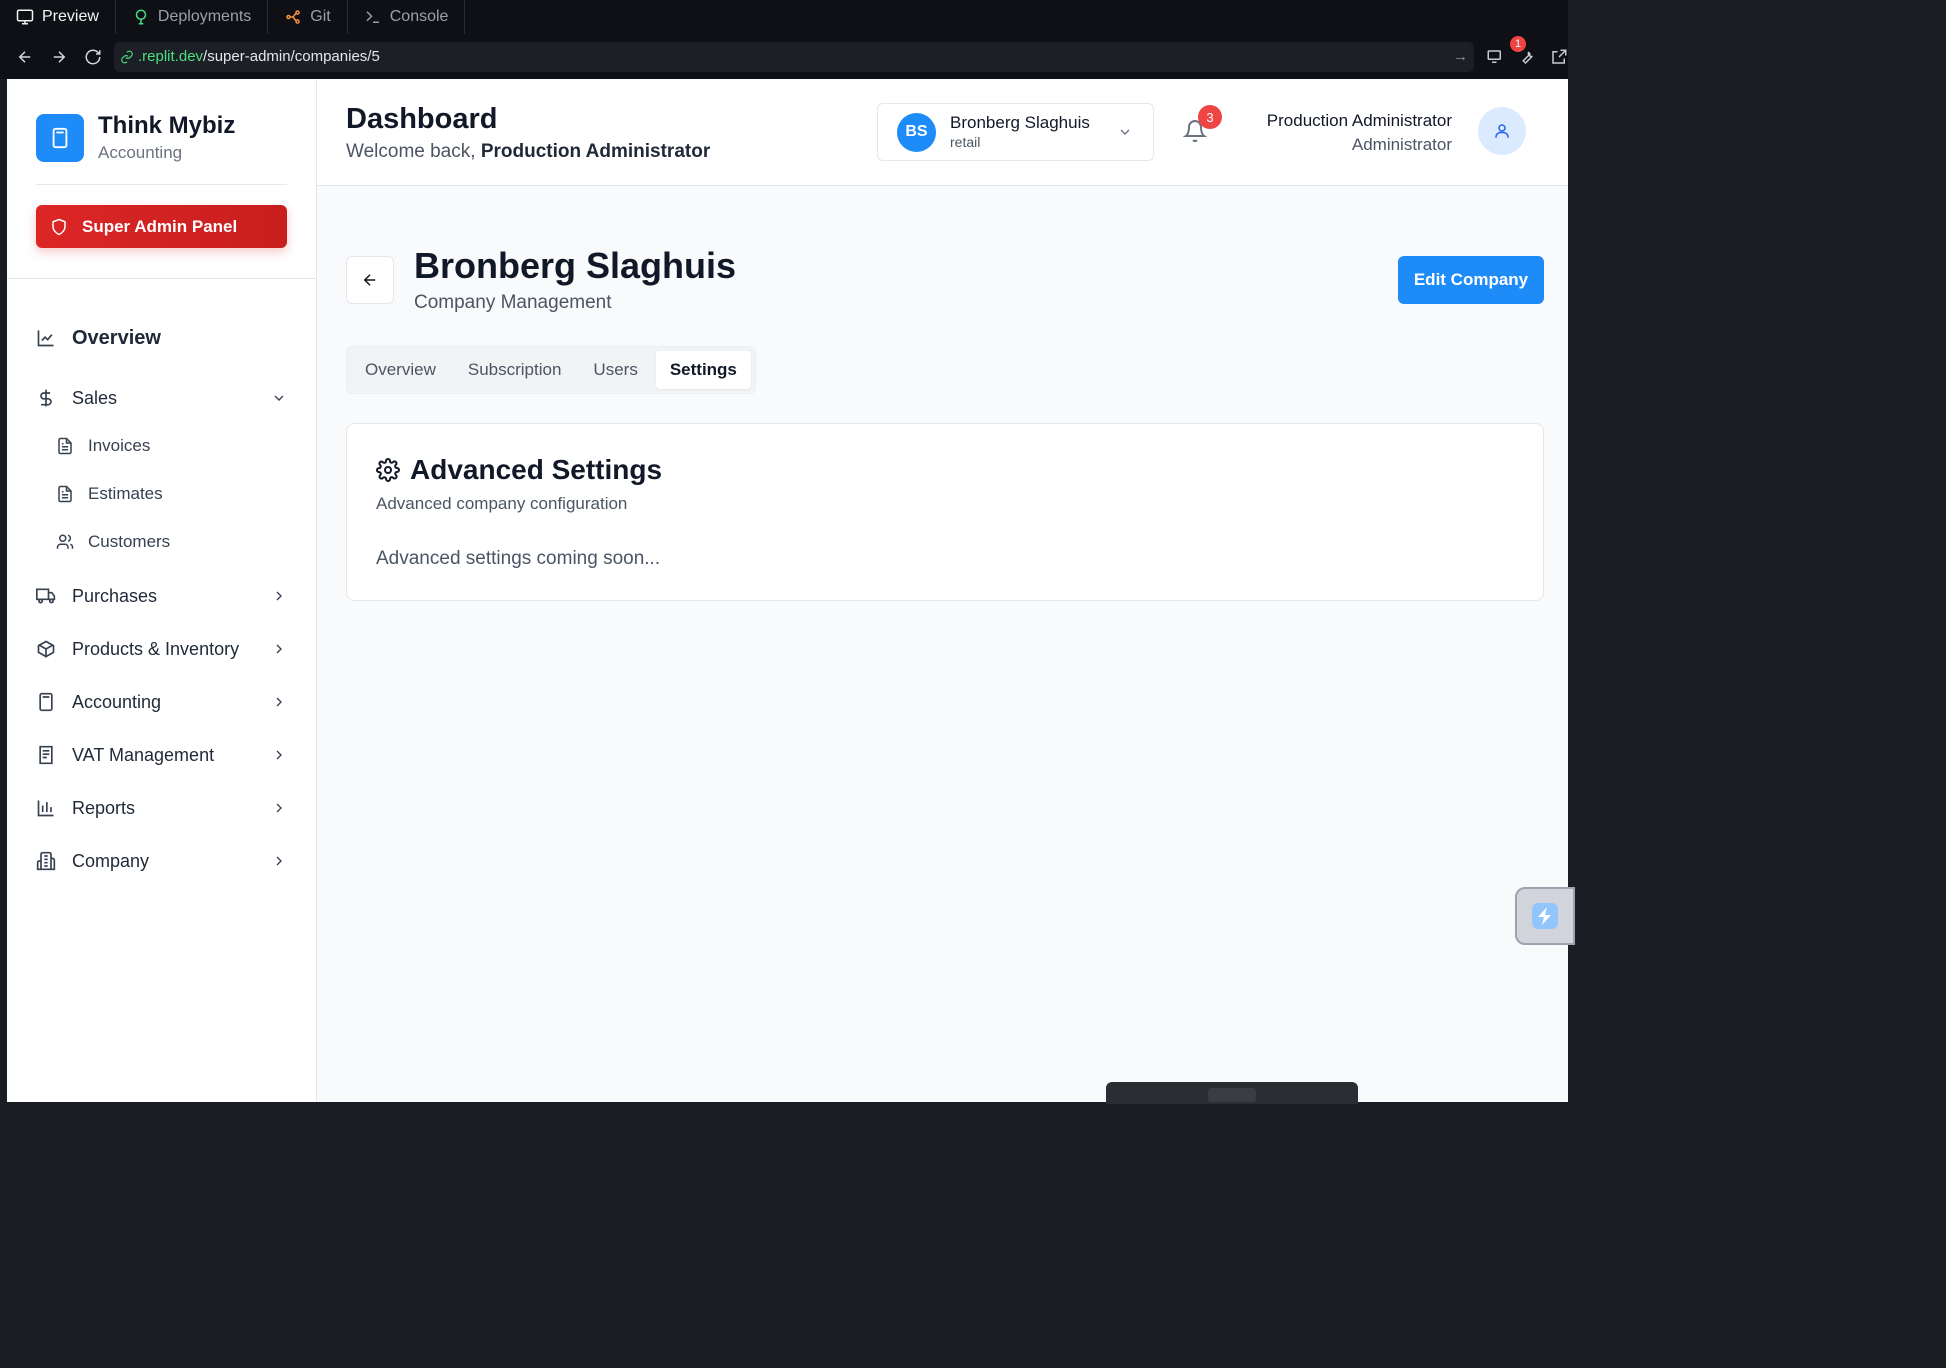  I want to click on url-input: .replit.dev/super-admin/companies/5 →, so click(794, 56).